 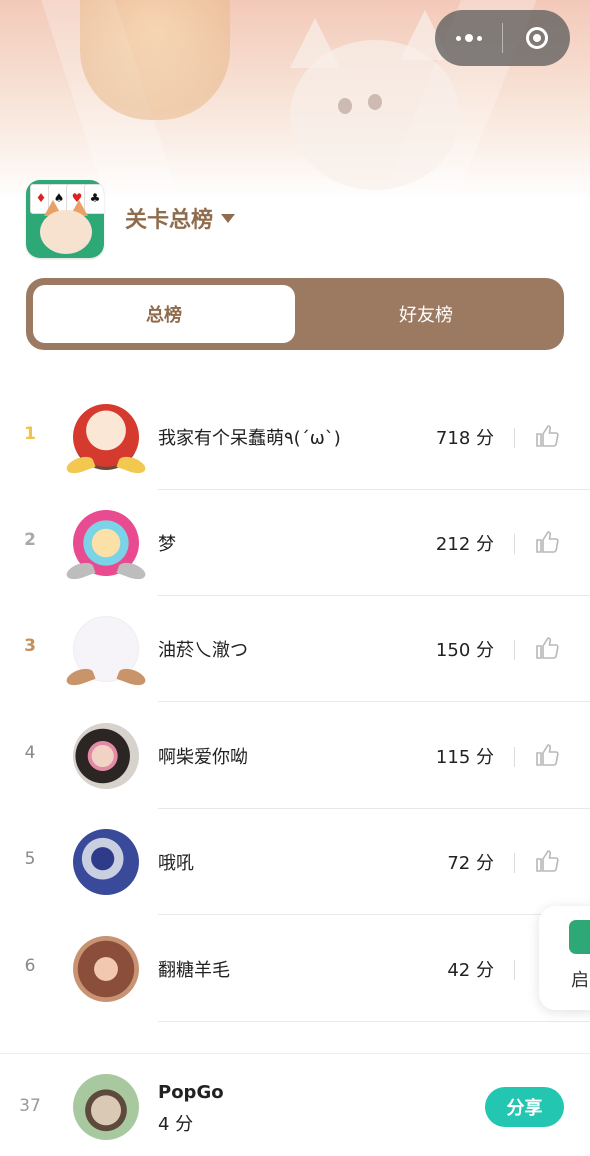 What do you see at coordinates (191, 1092) in the screenshot?
I see `my-name: PopGo` at bounding box center [191, 1092].